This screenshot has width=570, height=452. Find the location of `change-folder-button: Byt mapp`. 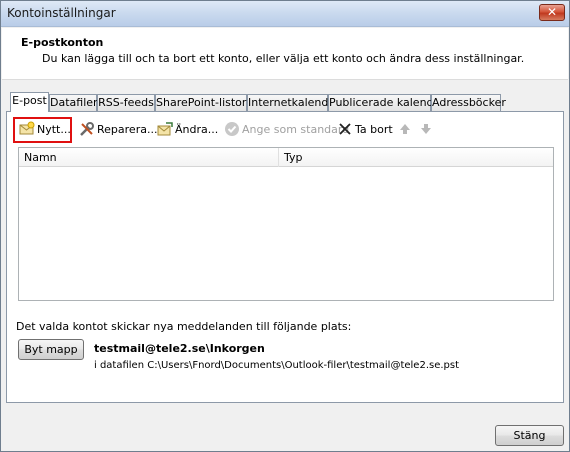

change-folder-button: Byt mapp is located at coordinates (51, 349).